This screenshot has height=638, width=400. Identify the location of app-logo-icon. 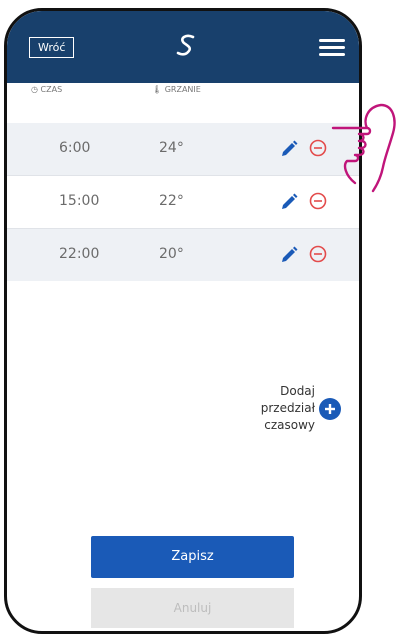
(185, 45).